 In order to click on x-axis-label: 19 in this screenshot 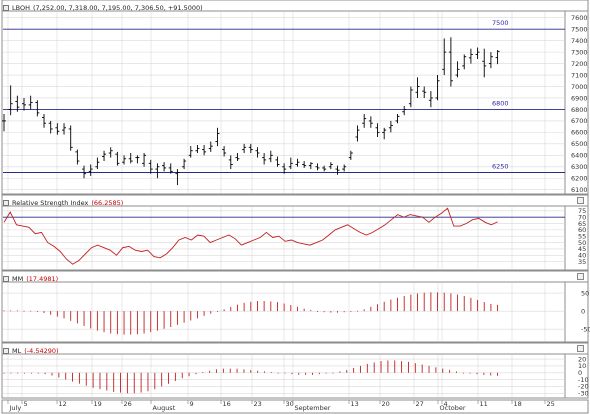, I will do `click(98, 404)`.